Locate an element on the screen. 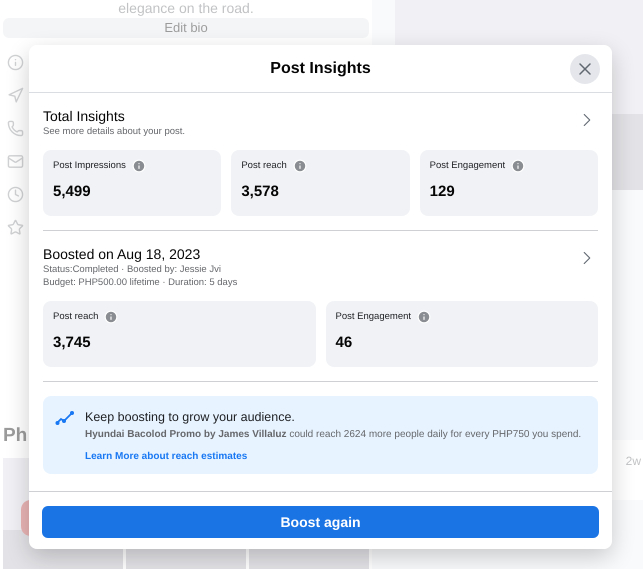 This screenshot has height=569, width=643. section-subtitle: Budget: PHP500.00 lifetime · Duration: 5 days is located at coordinates (140, 282).